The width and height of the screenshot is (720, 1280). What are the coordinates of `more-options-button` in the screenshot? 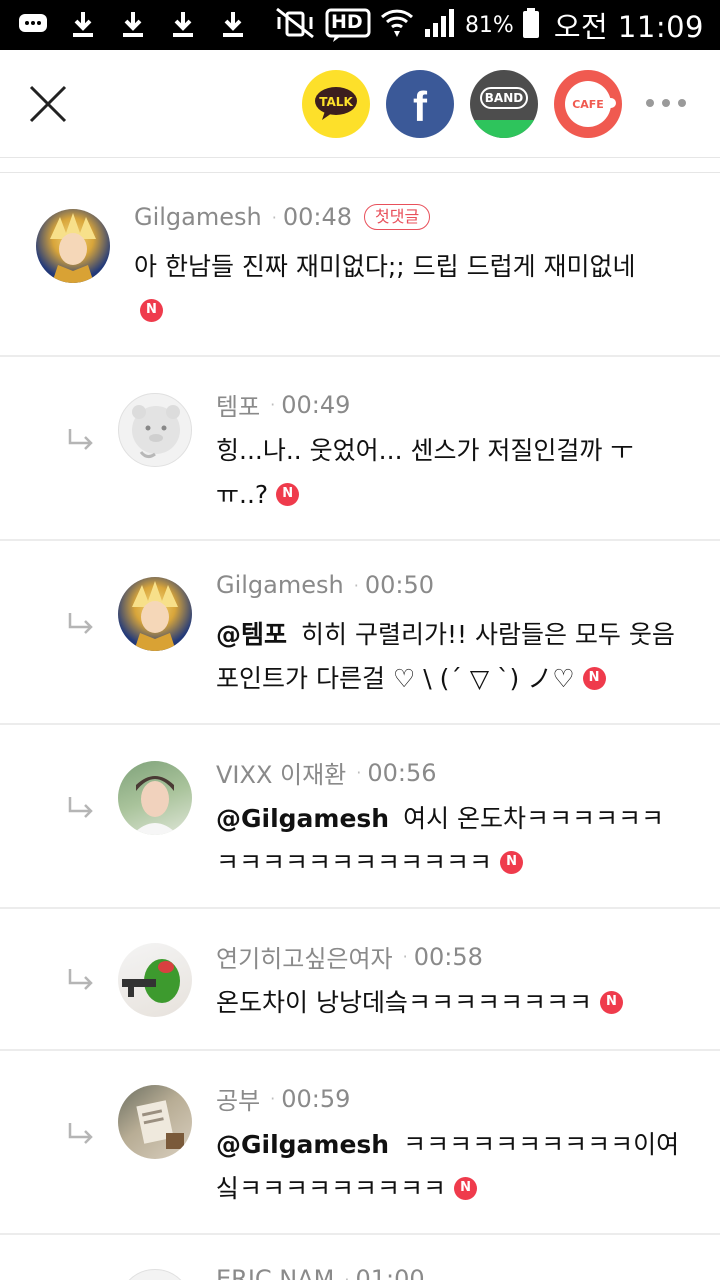 It's located at (666, 103).